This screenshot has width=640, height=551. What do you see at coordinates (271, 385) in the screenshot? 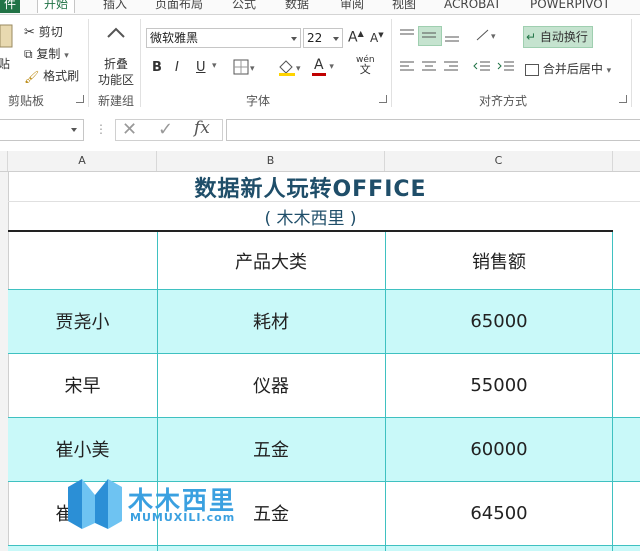
I see `table-cell-category: 仪器` at bounding box center [271, 385].